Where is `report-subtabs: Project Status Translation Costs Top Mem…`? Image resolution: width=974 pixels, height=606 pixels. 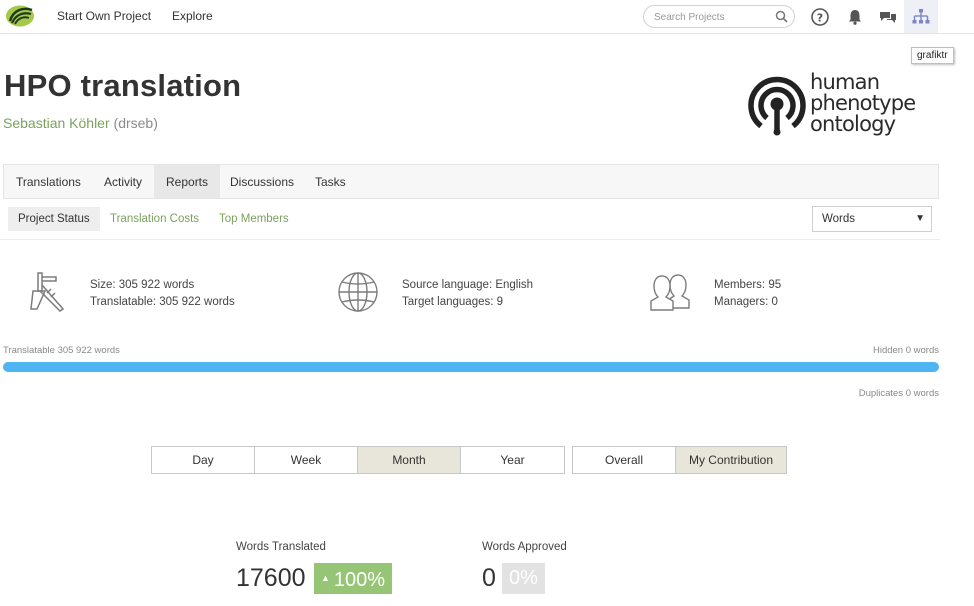 report-subtabs: Project Status Translation Costs Top Mem… is located at coordinates (470, 220).